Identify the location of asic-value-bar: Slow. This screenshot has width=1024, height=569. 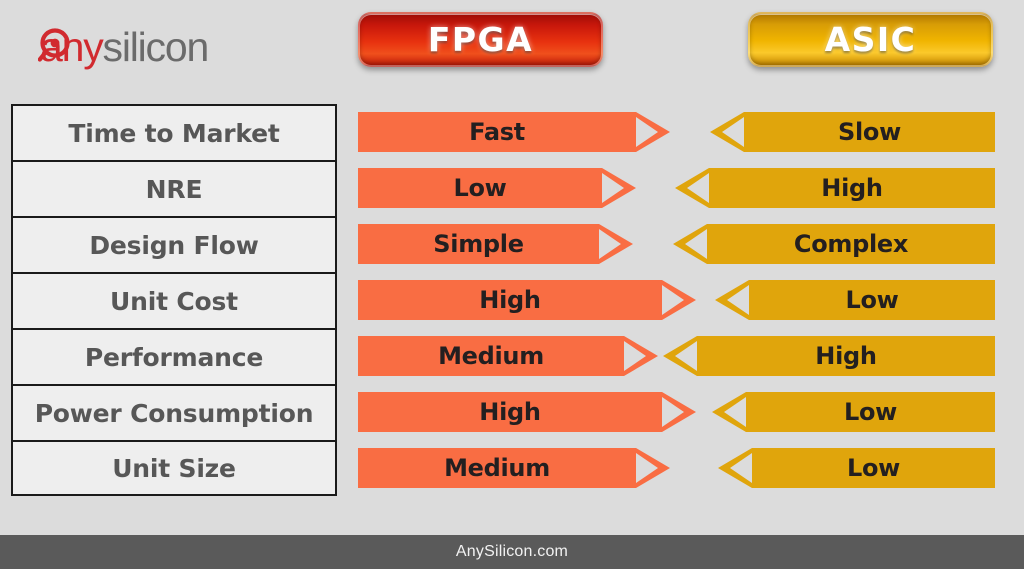
(852, 132).